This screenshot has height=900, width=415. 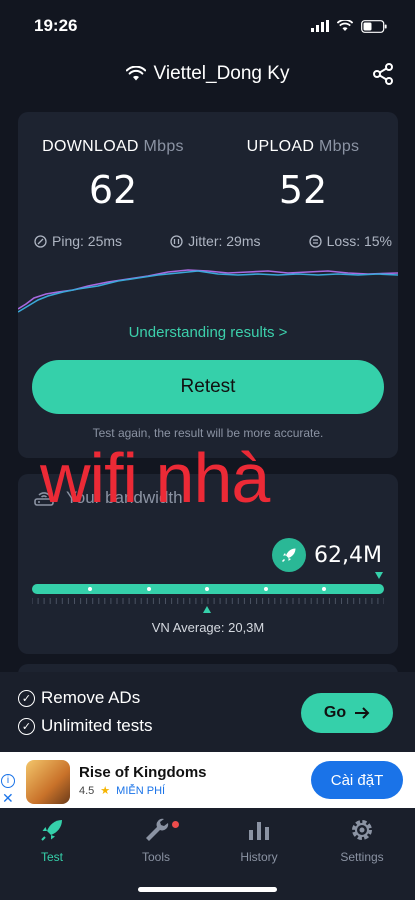 I want to click on download-unit: Mbps, so click(x=163, y=146).